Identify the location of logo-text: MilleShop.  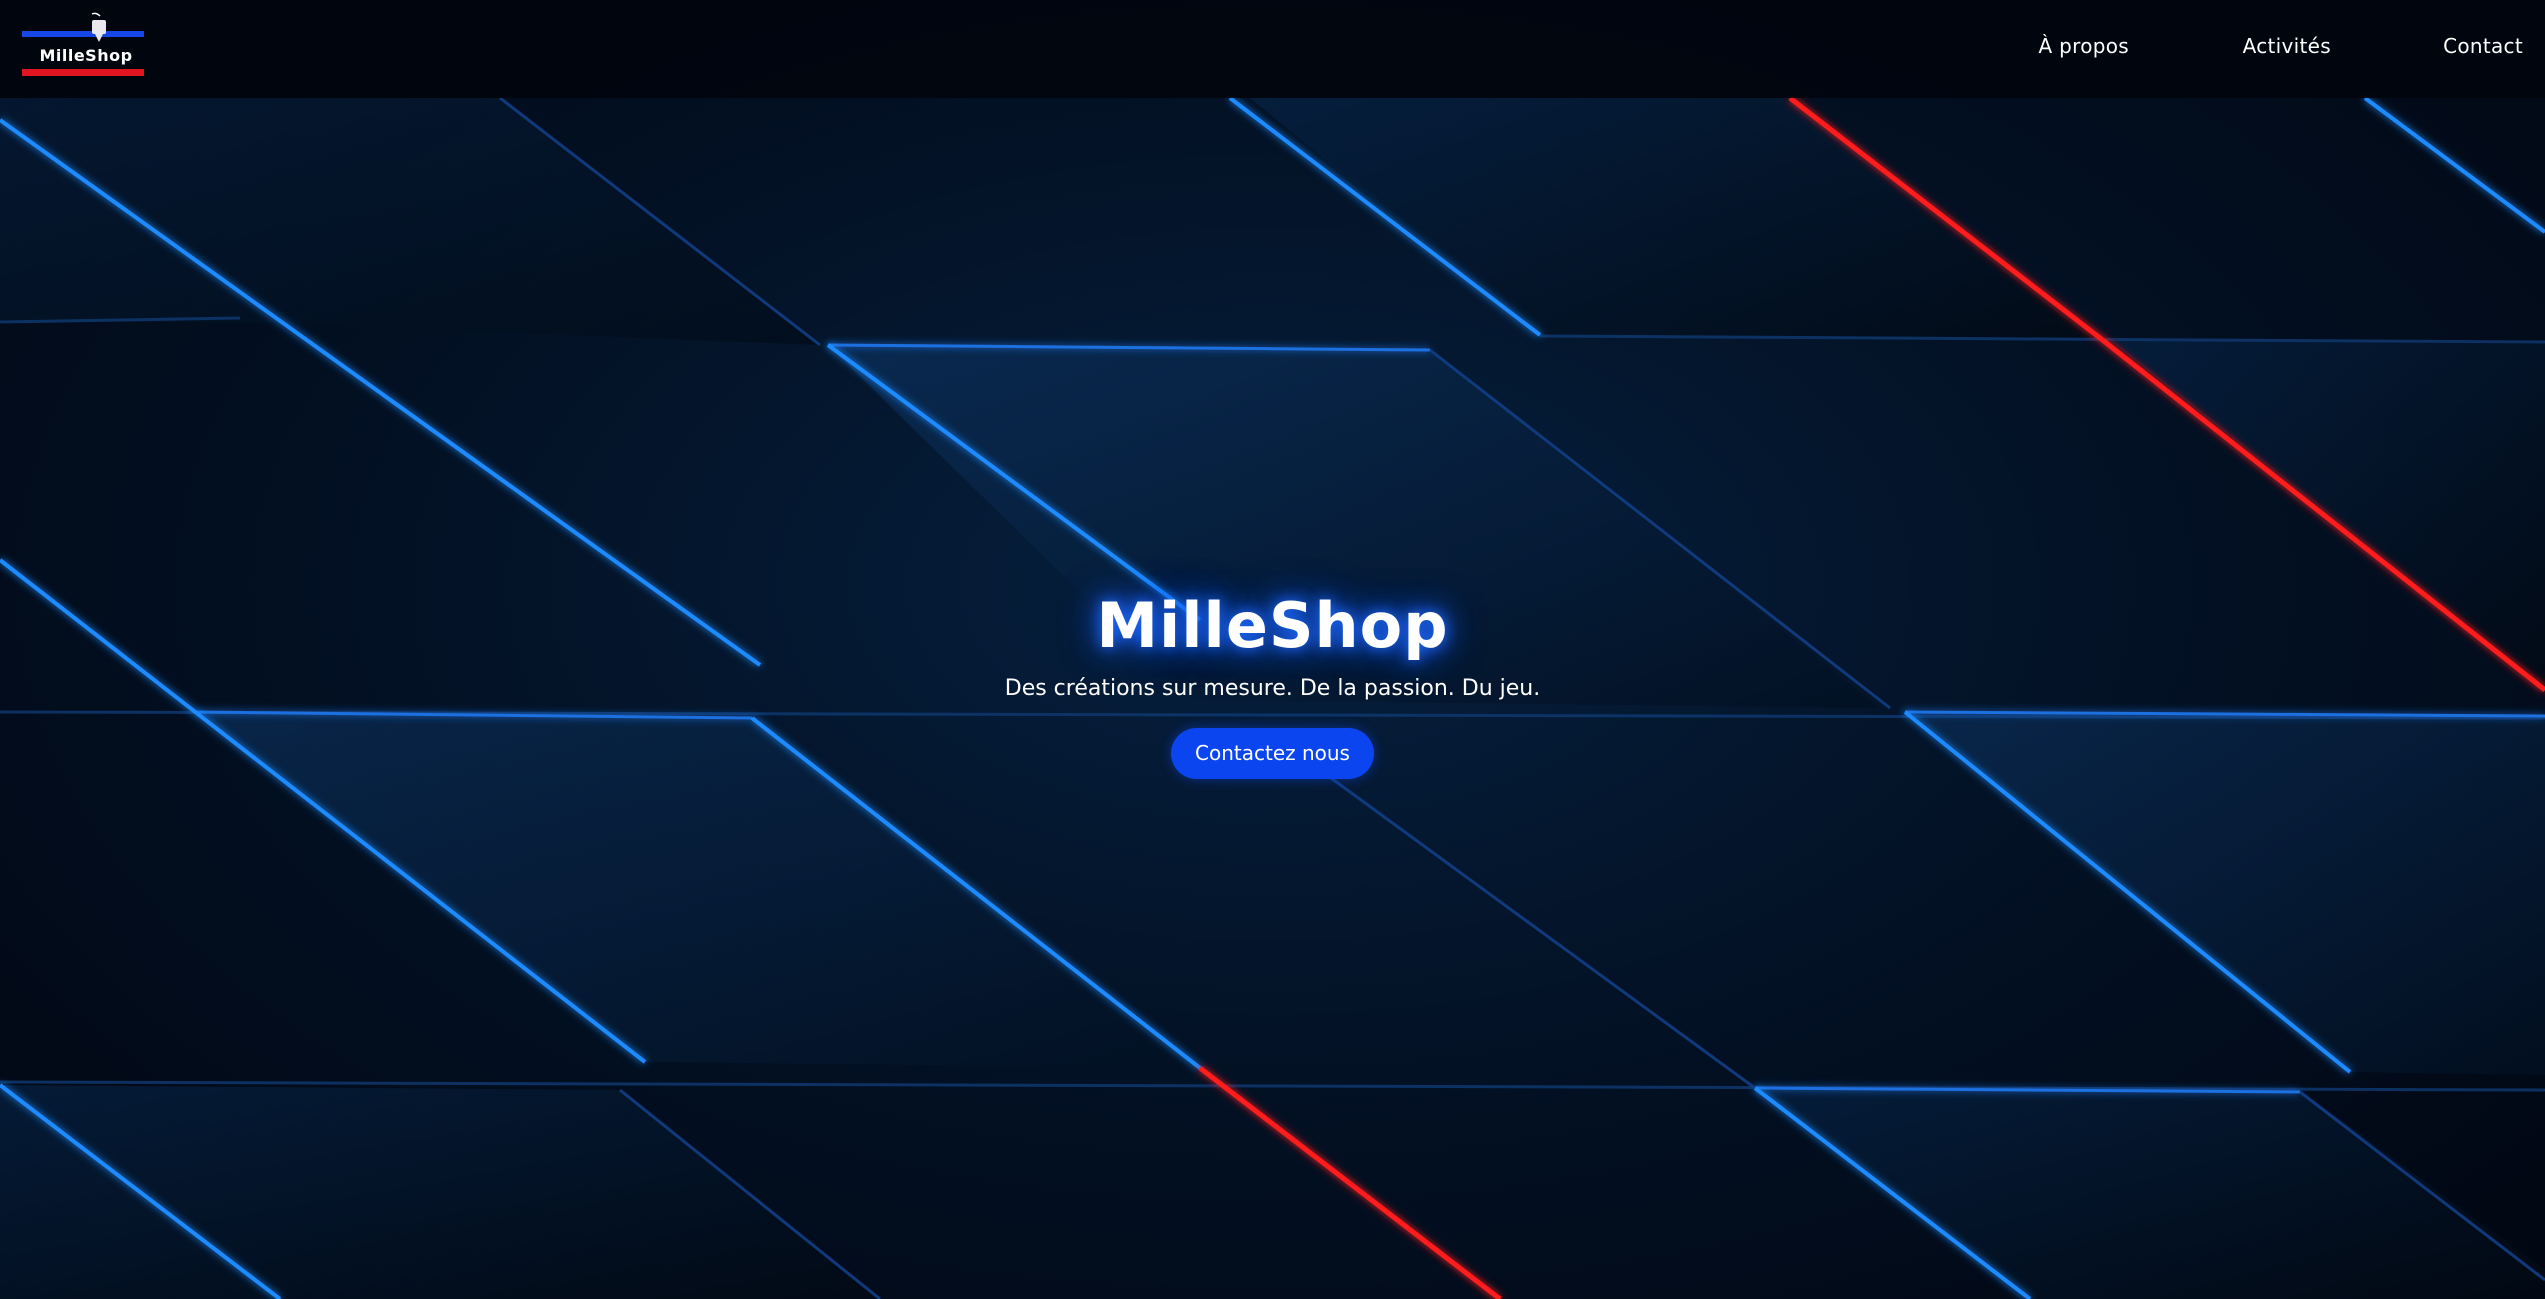
(86, 55).